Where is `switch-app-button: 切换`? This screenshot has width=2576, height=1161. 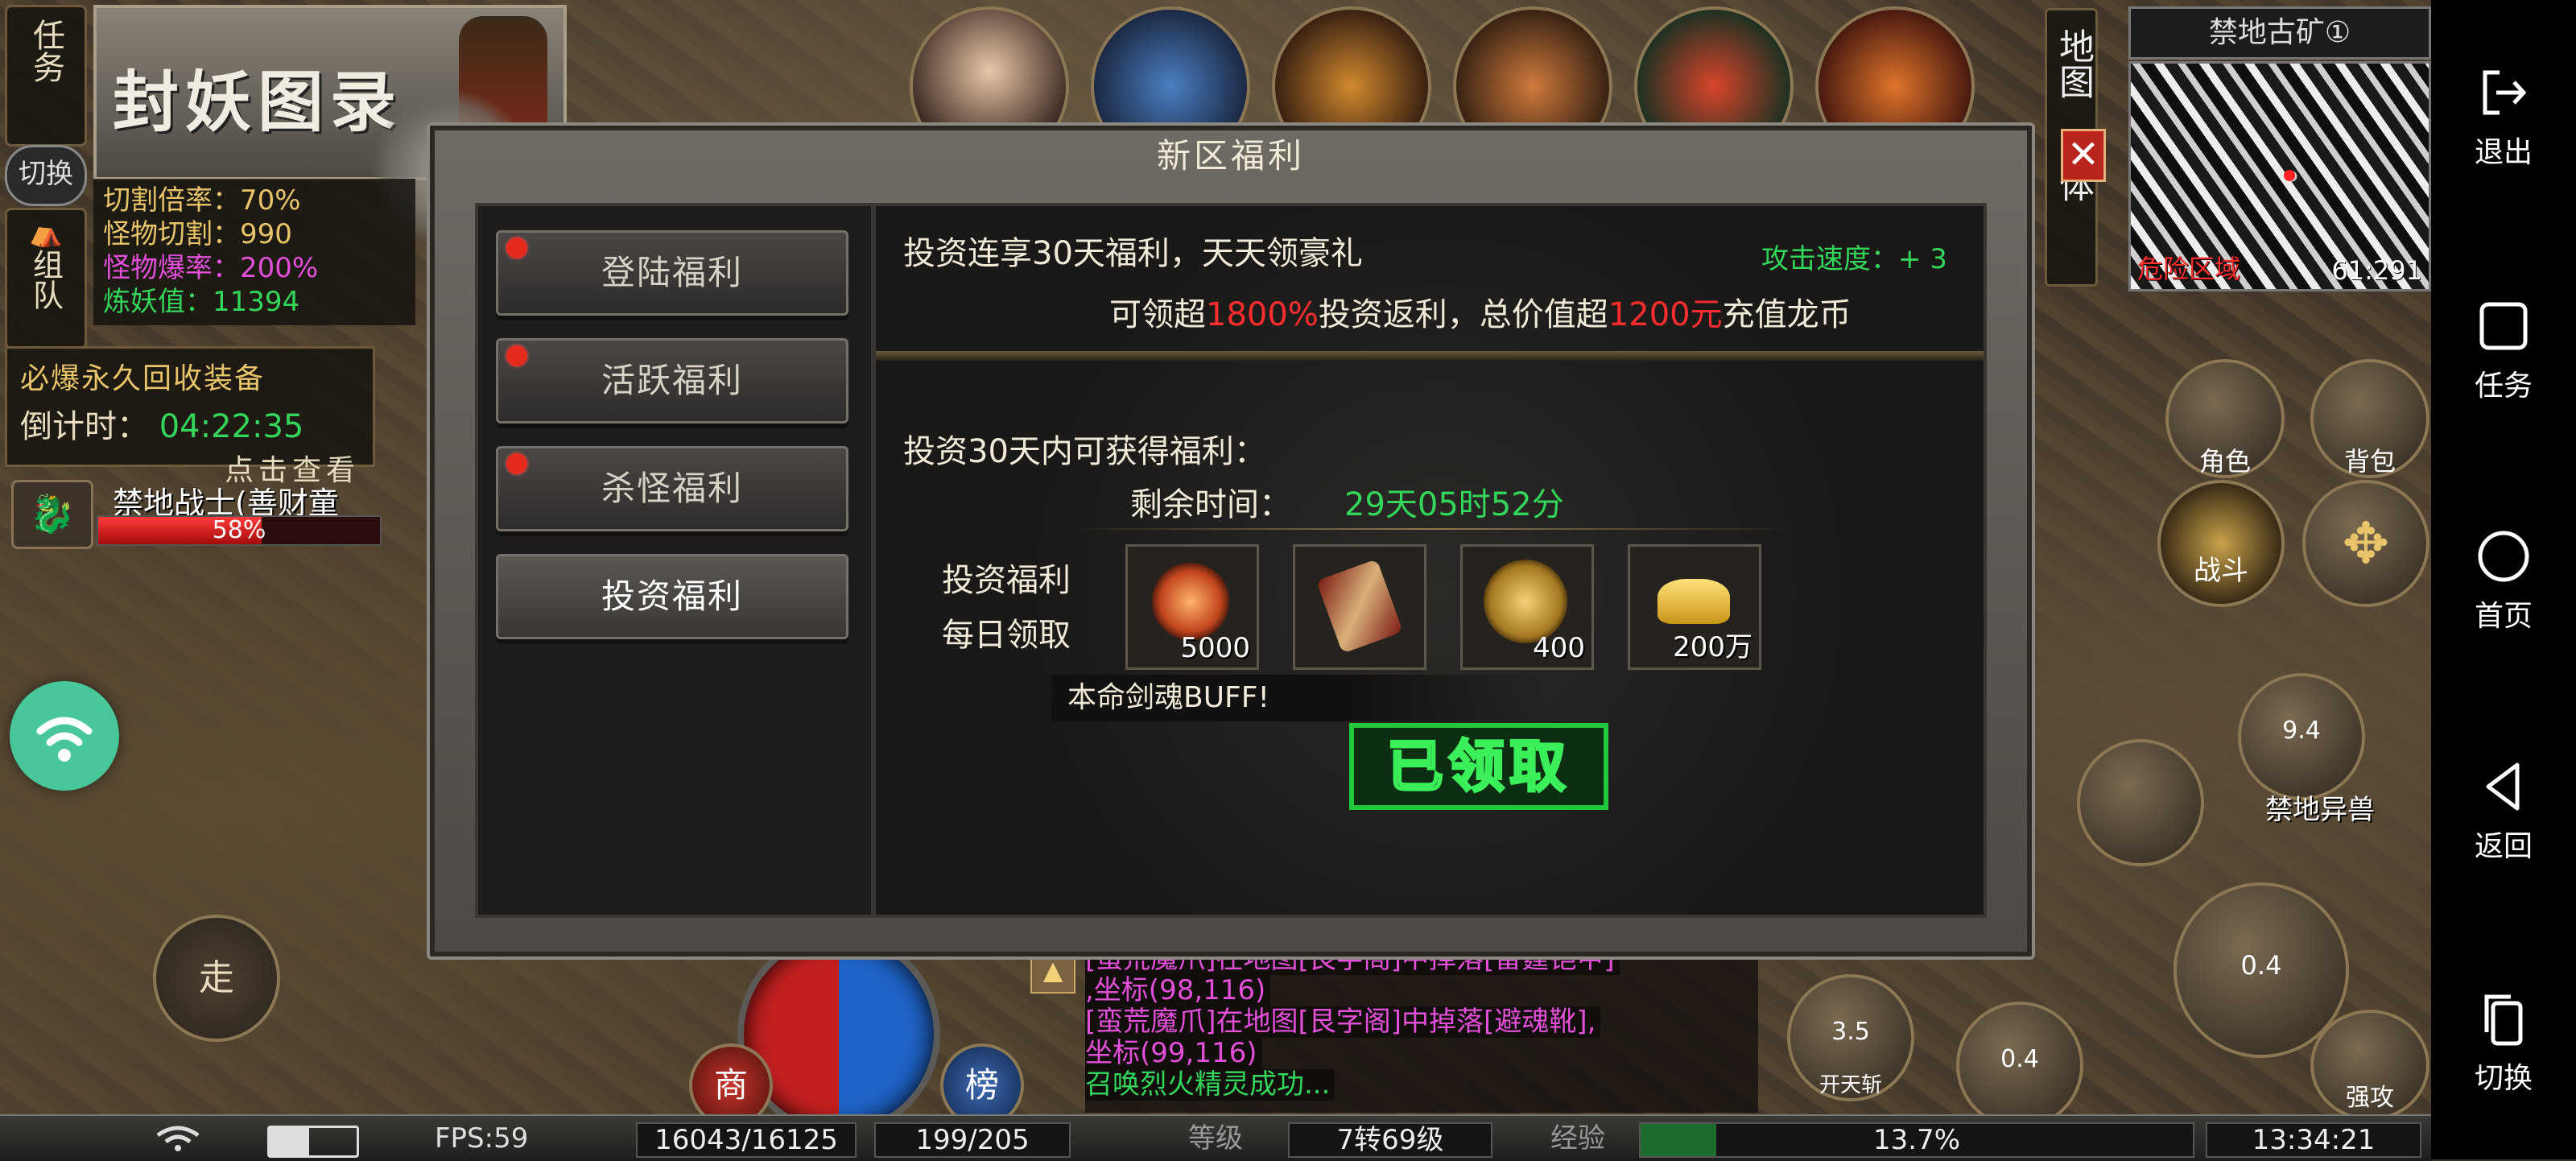 switch-app-button: 切换 is located at coordinates (2503, 1043).